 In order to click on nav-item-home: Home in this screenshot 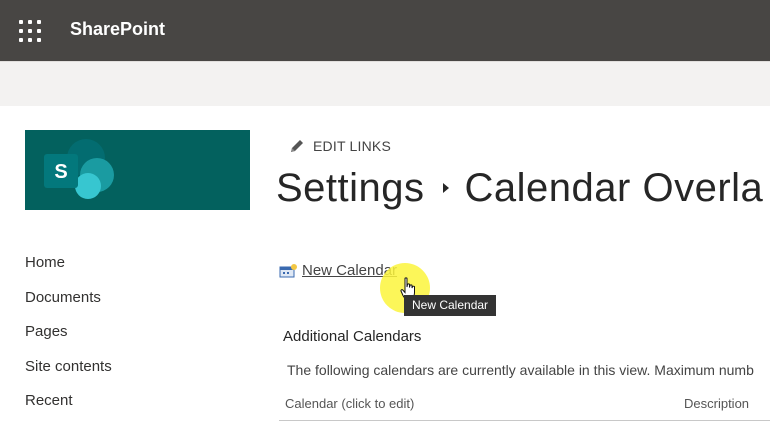, I will do `click(45, 262)`.